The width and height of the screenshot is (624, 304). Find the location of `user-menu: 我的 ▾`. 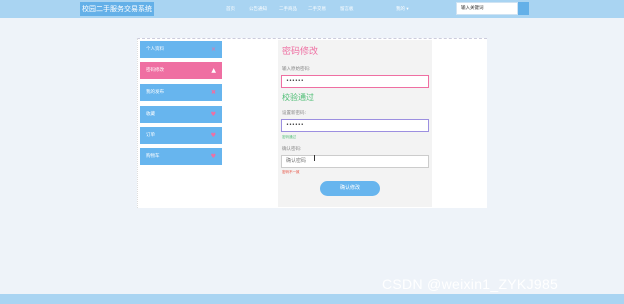

user-menu: 我的 ▾ is located at coordinates (402, 9).